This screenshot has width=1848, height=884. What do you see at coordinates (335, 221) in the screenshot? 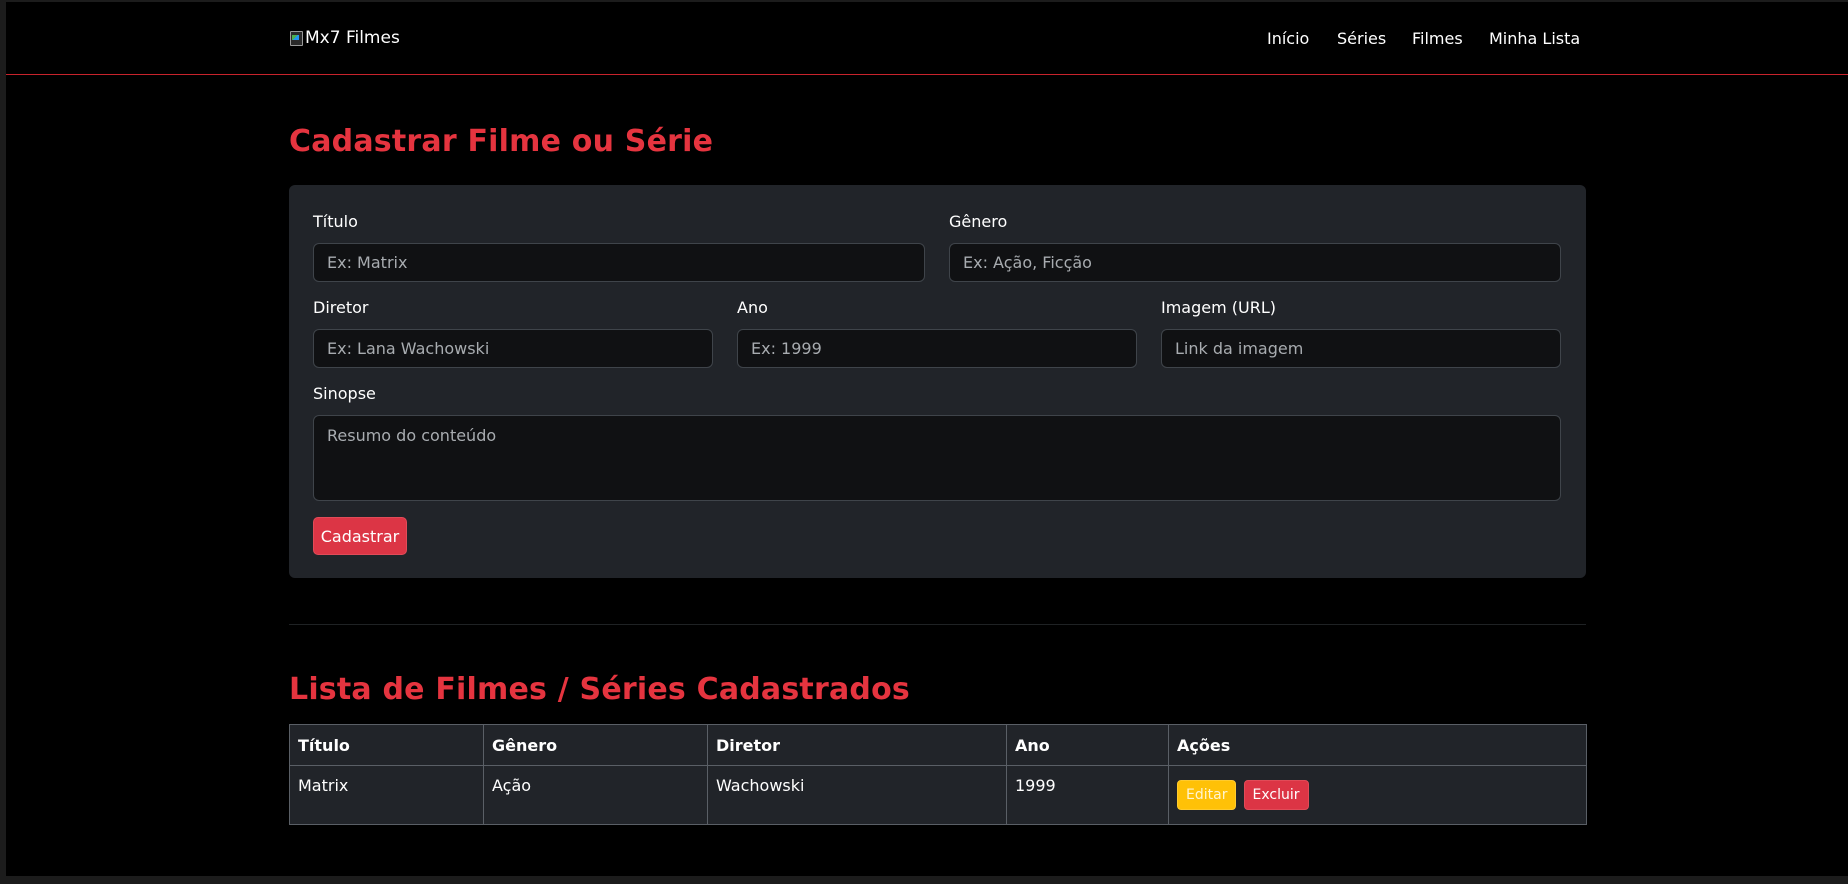
I see `titulo-label: Título` at bounding box center [335, 221].